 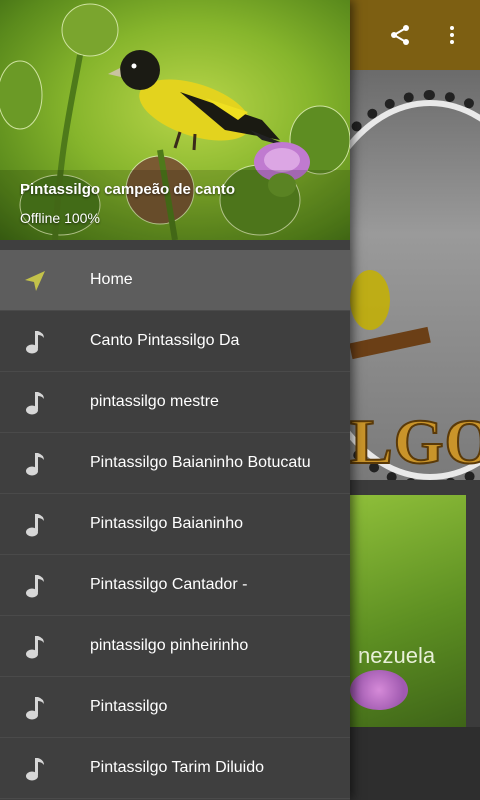 What do you see at coordinates (166, 523) in the screenshot?
I see `menu-item-label: Pintassilgo Baianinho` at bounding box center [166, 523].